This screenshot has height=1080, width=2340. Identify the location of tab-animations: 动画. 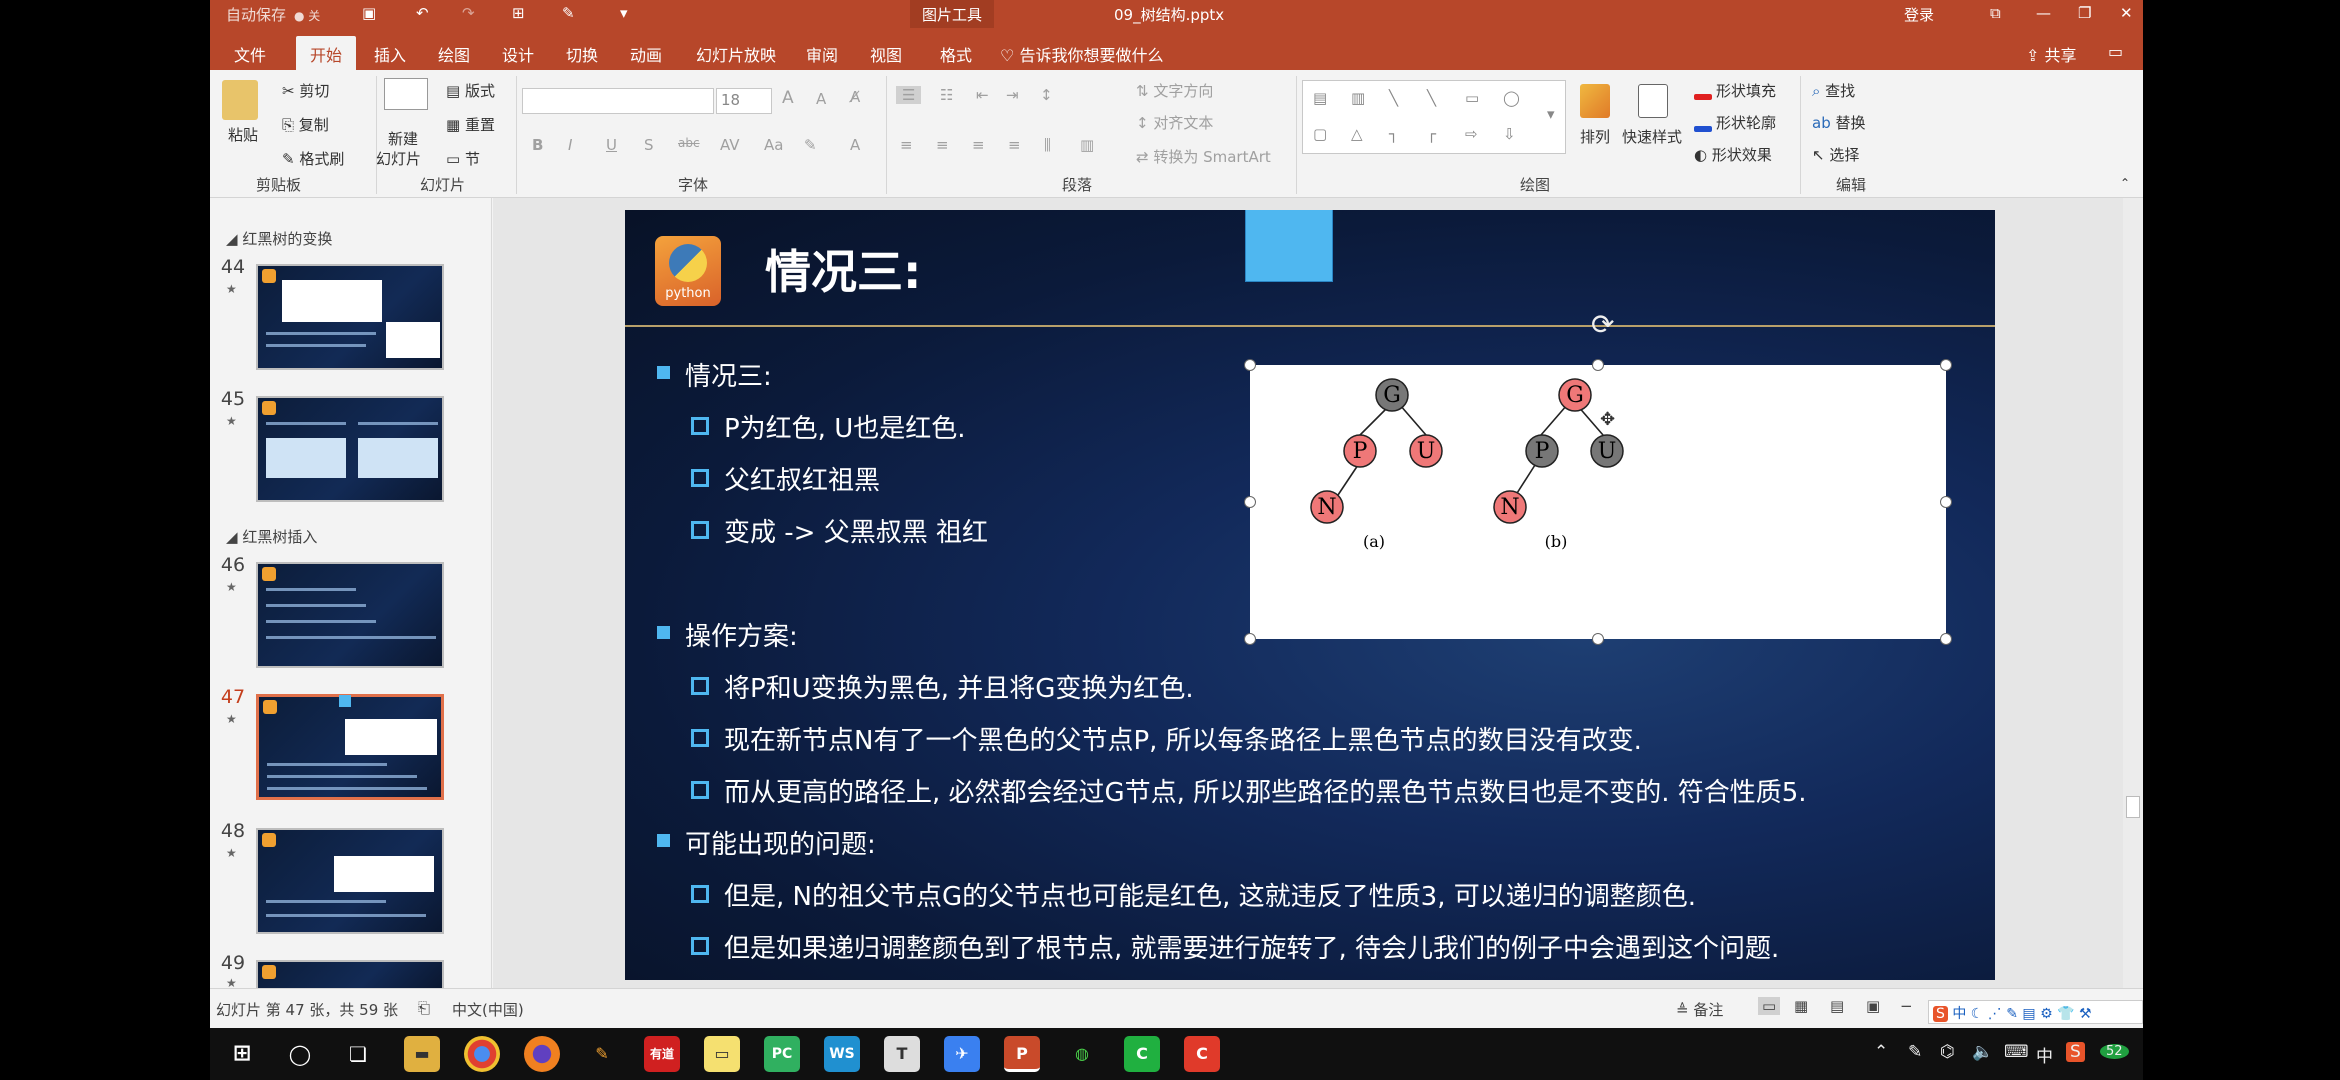
(646, 53).